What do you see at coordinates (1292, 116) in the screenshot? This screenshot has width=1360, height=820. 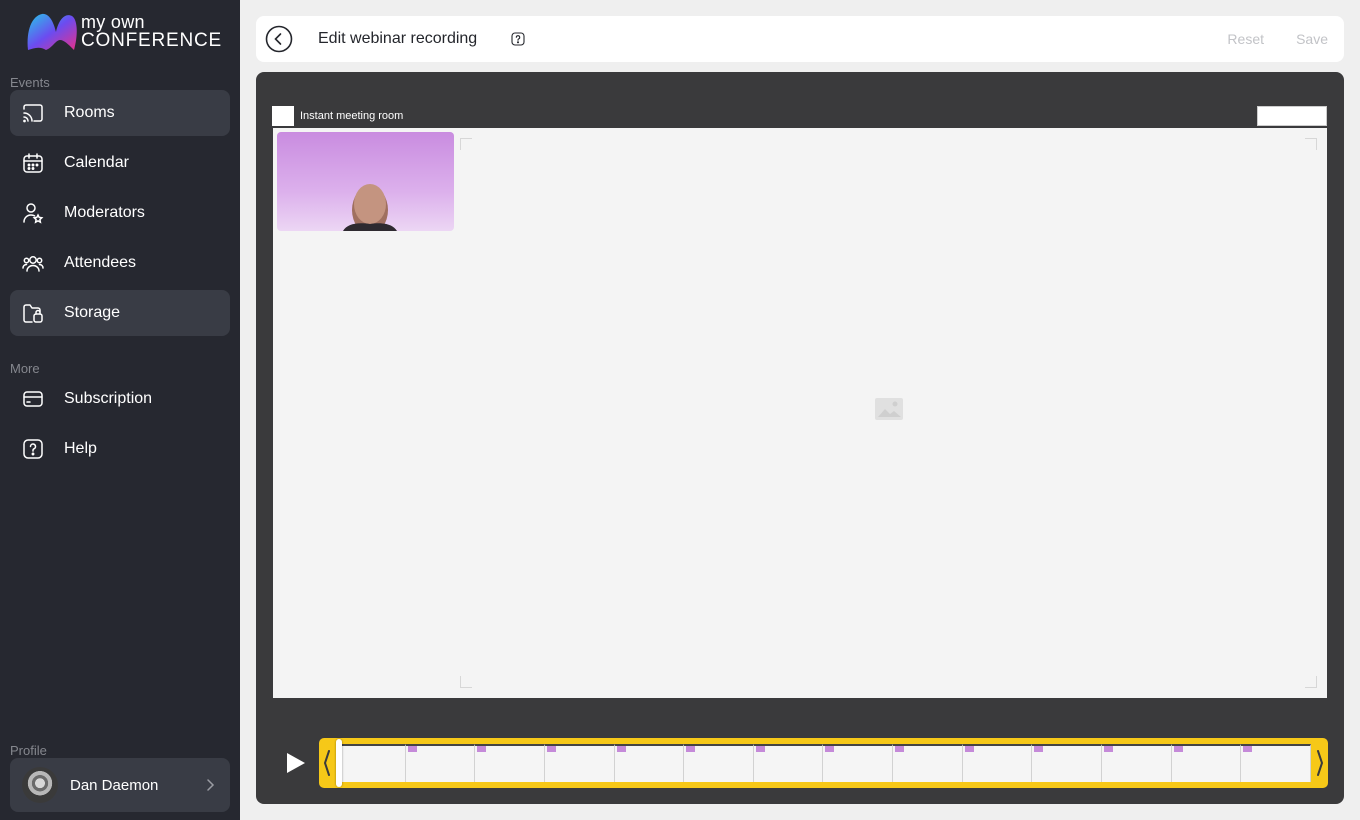 I see `room-badge` at bounding box center [1292, 116].